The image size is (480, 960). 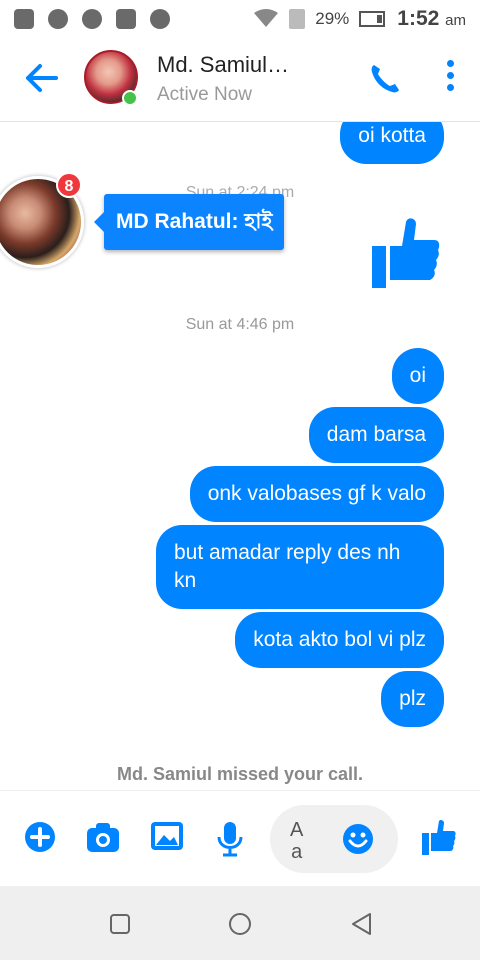 I want to click on message-input: Aa, so click(x=334, y=839).